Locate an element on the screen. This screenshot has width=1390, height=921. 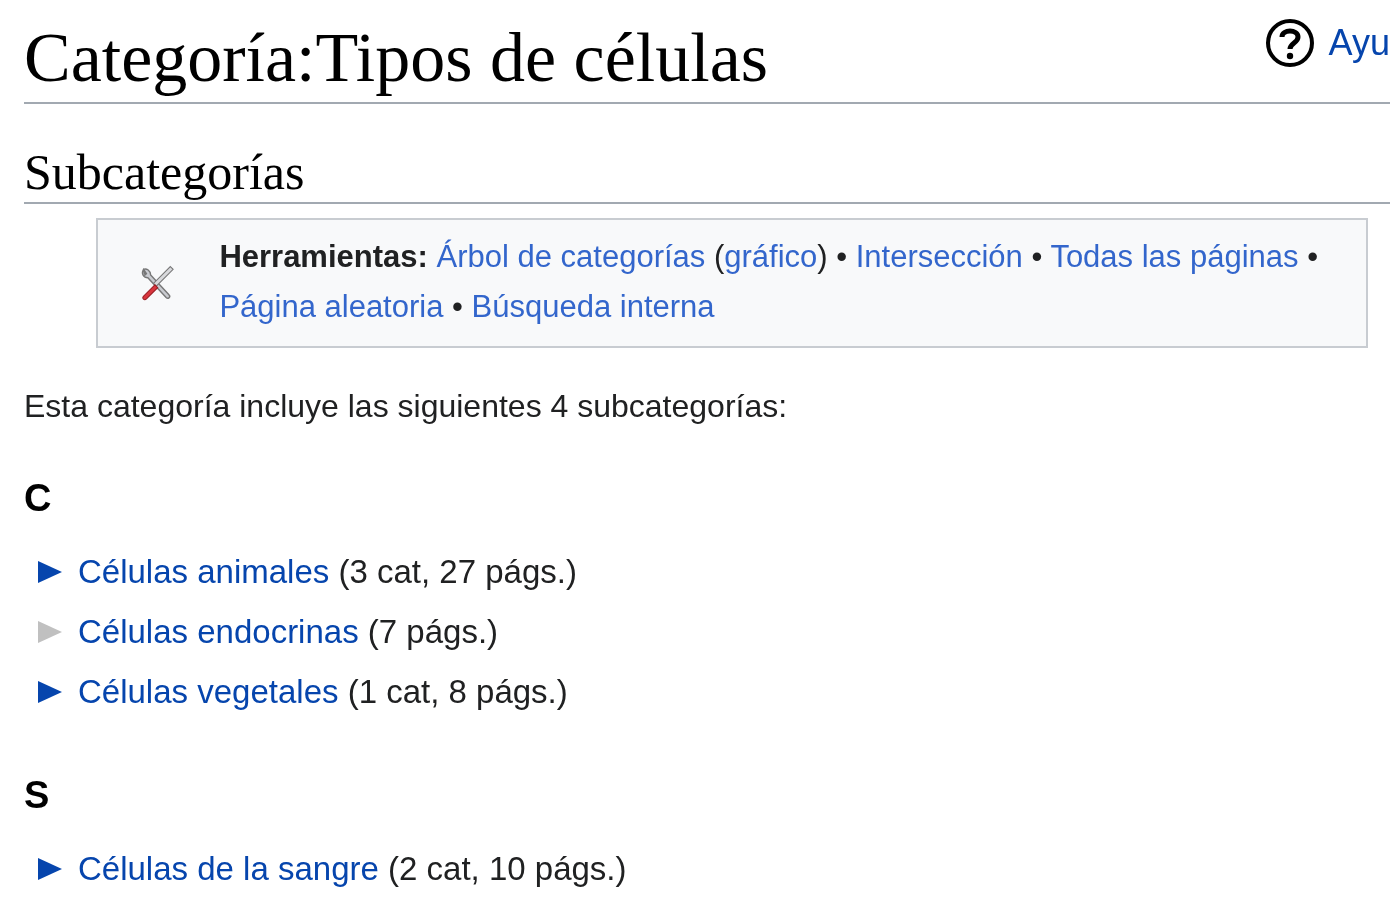
page-count: (2 cat, 10 págs.) is located at coordinates (507, 868).